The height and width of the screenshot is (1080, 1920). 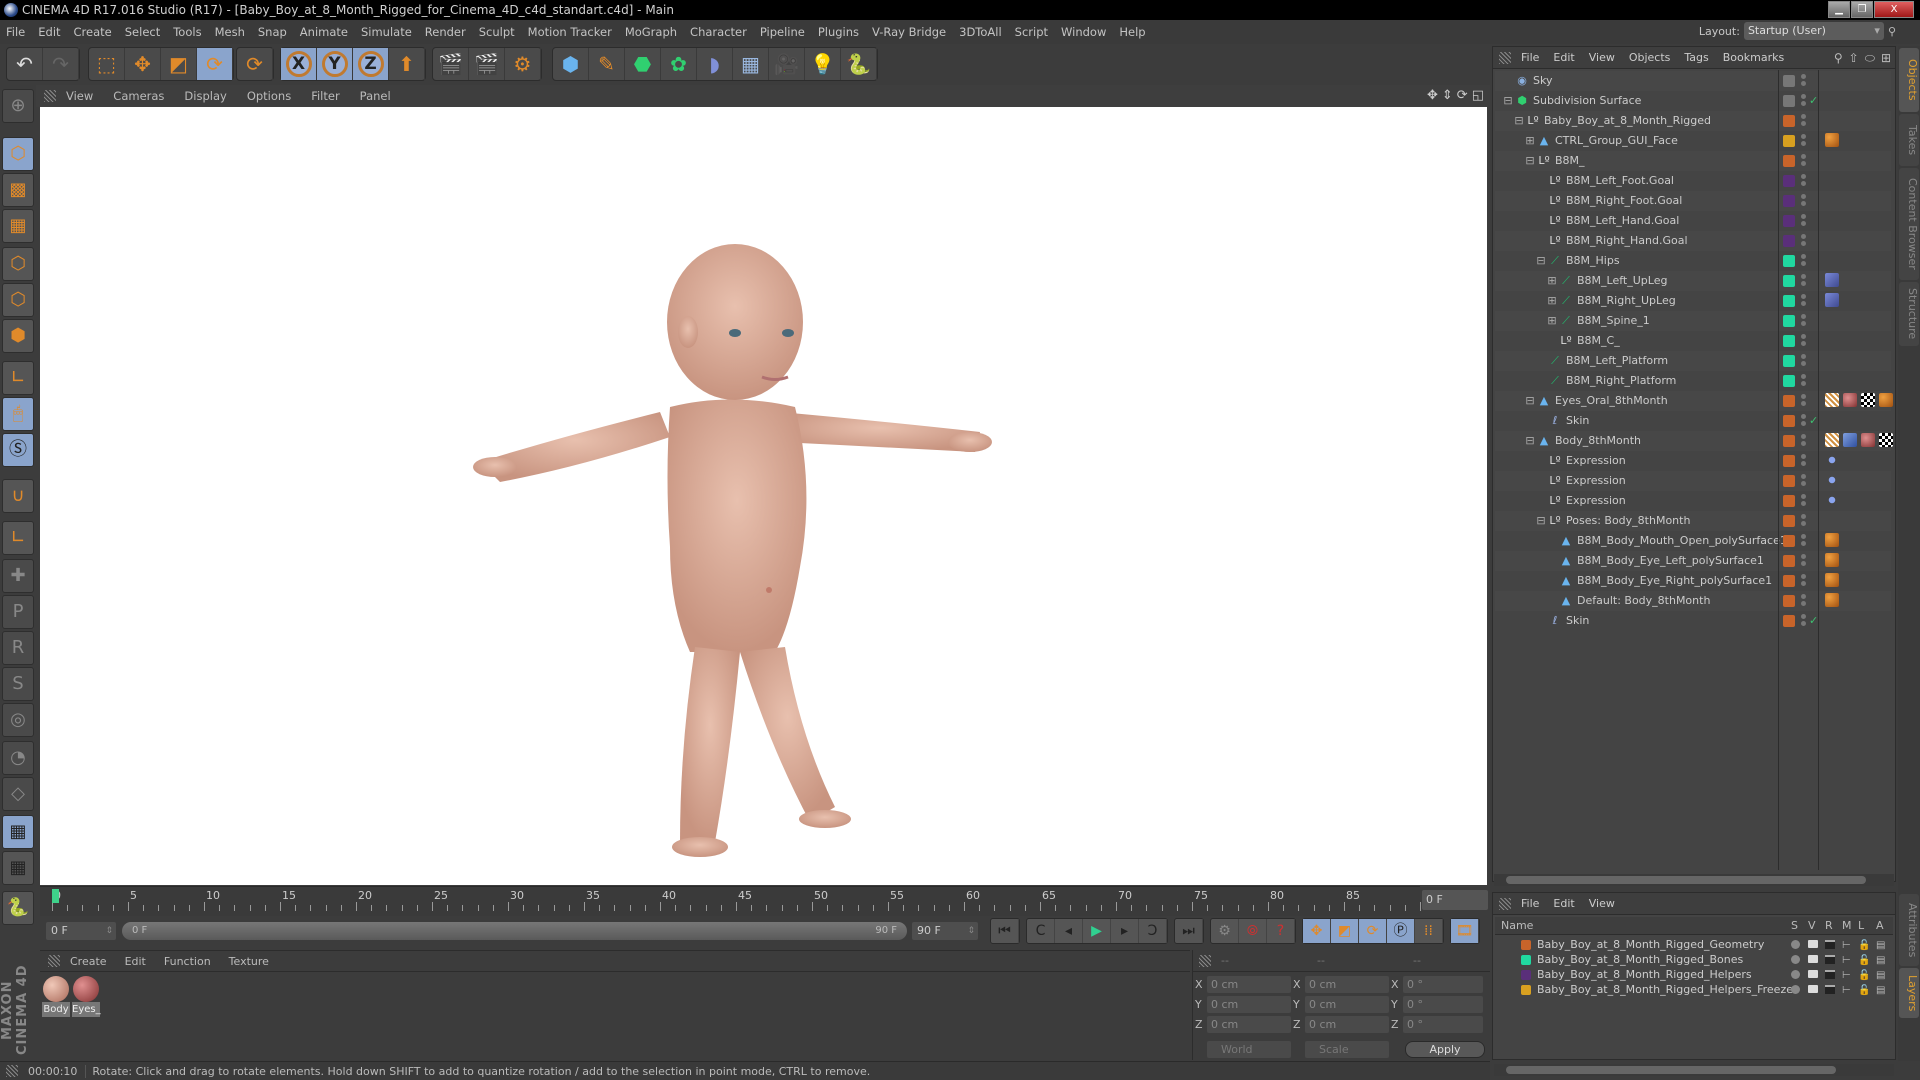 What do you see at coordinates (823, 64) in the screenshot?
I see `light-icon: 💡` at bounding box center [823, 64].